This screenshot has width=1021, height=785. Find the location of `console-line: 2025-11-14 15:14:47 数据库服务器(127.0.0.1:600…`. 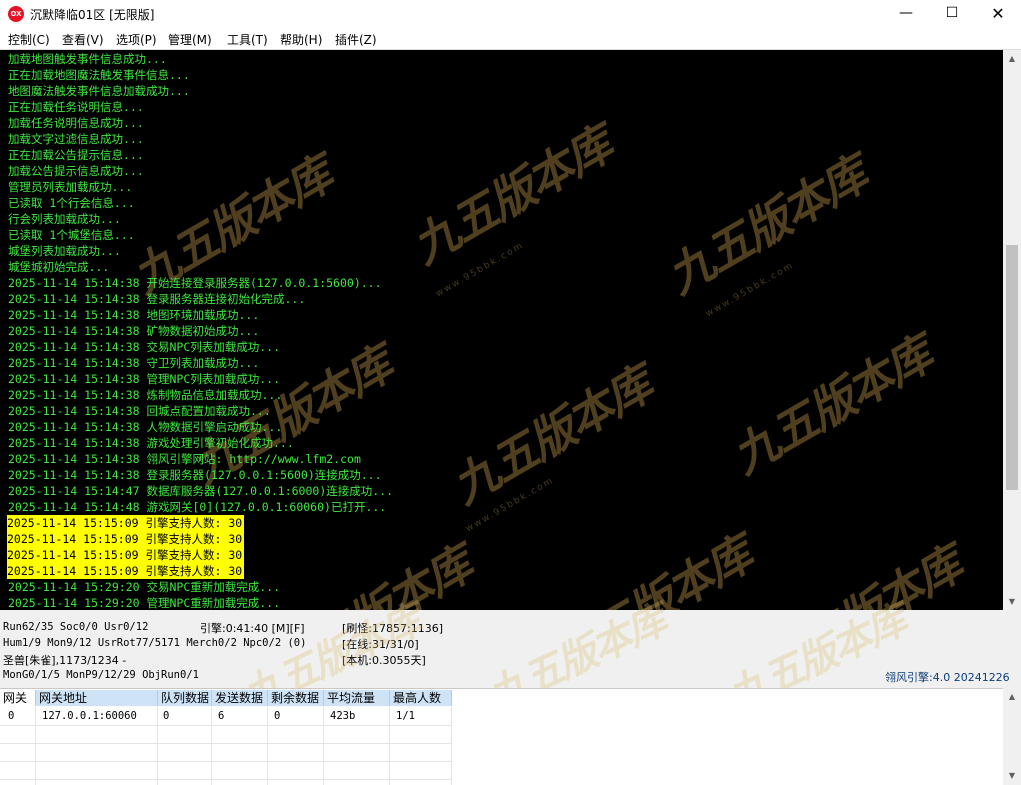

console-line: 2025-11-14 15:14:47 数据库服务器(127.0.0.1:600… is located at coordinates (201, 491).